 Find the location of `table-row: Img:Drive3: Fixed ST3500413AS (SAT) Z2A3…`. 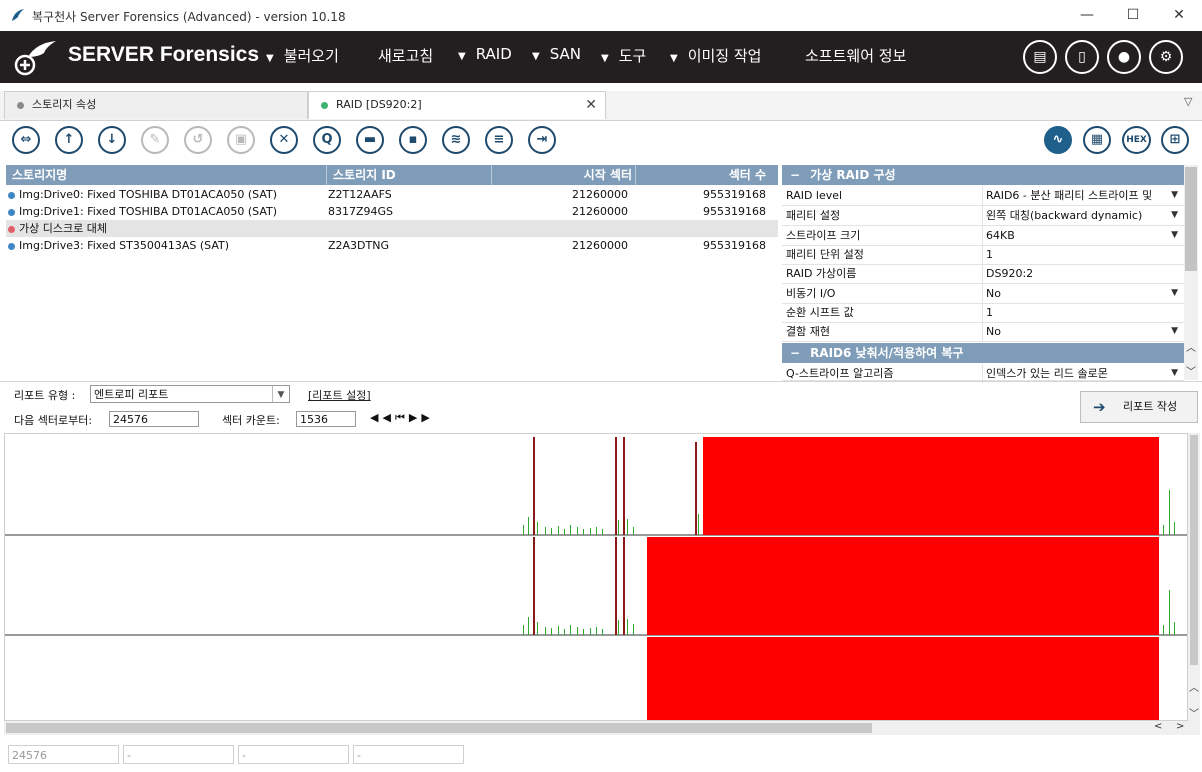

table-row: Img:Drive3: Fixed ST3500413AS (SAT) Z2A3… is located at coordinates (392, 245).